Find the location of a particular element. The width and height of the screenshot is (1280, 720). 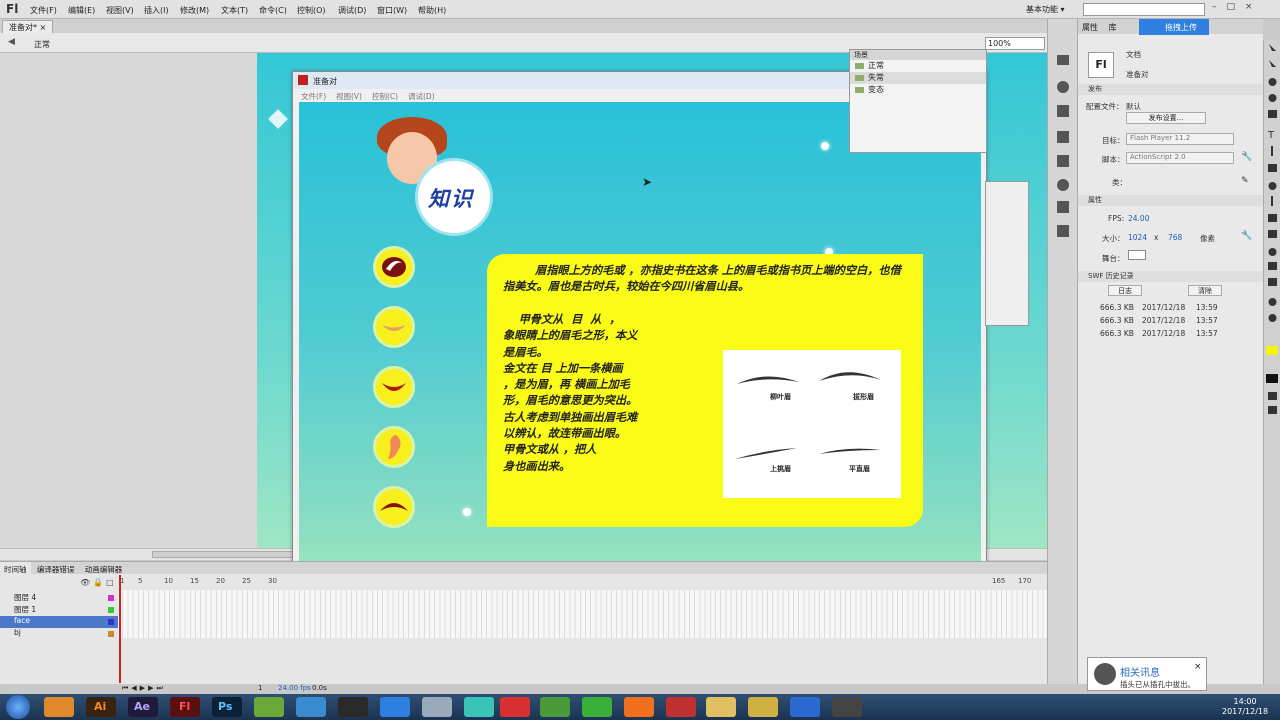

ruler-tick: 30 is located at coordinates (272, 581).